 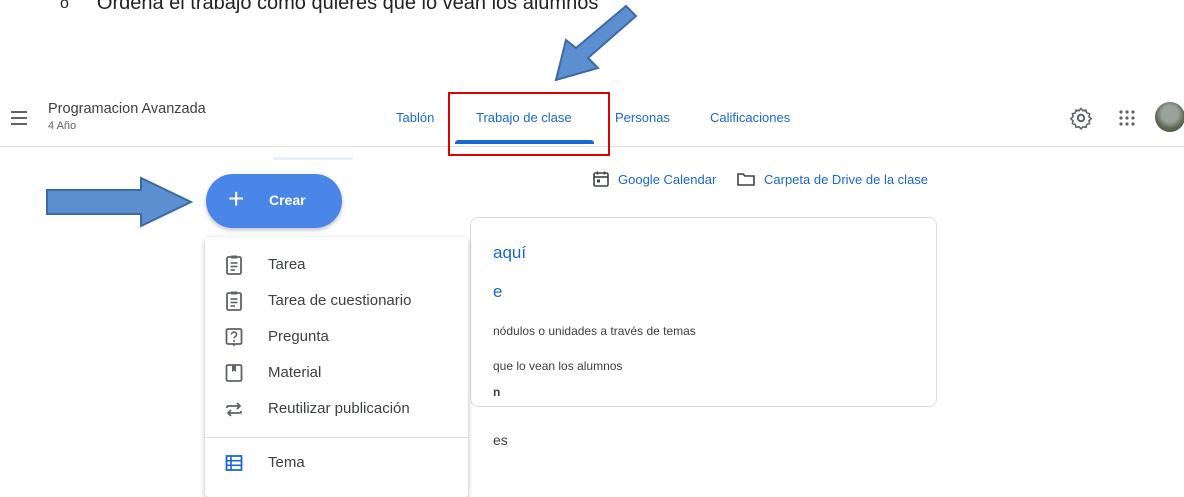 I want to click on tab-personas: Personas, so click(x=642, y=117).